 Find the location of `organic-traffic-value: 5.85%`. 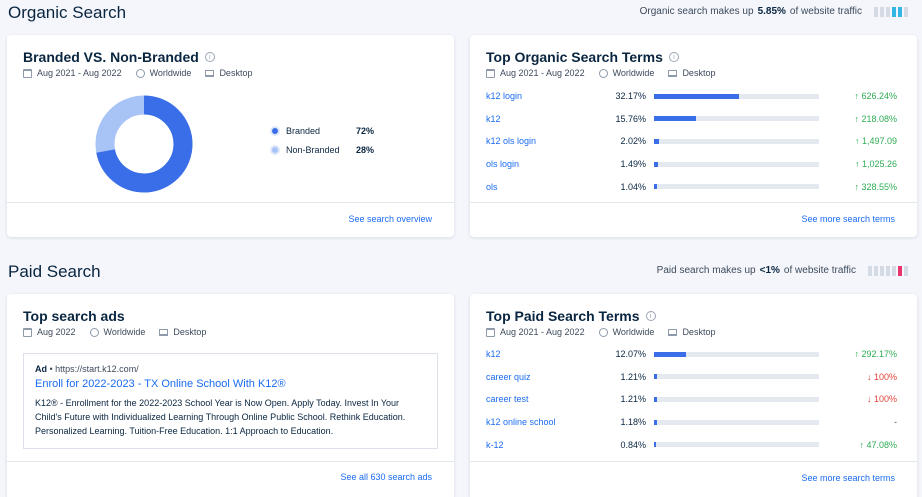

organic-traffic-value: 5.85% is located at coordinates (771, 11).